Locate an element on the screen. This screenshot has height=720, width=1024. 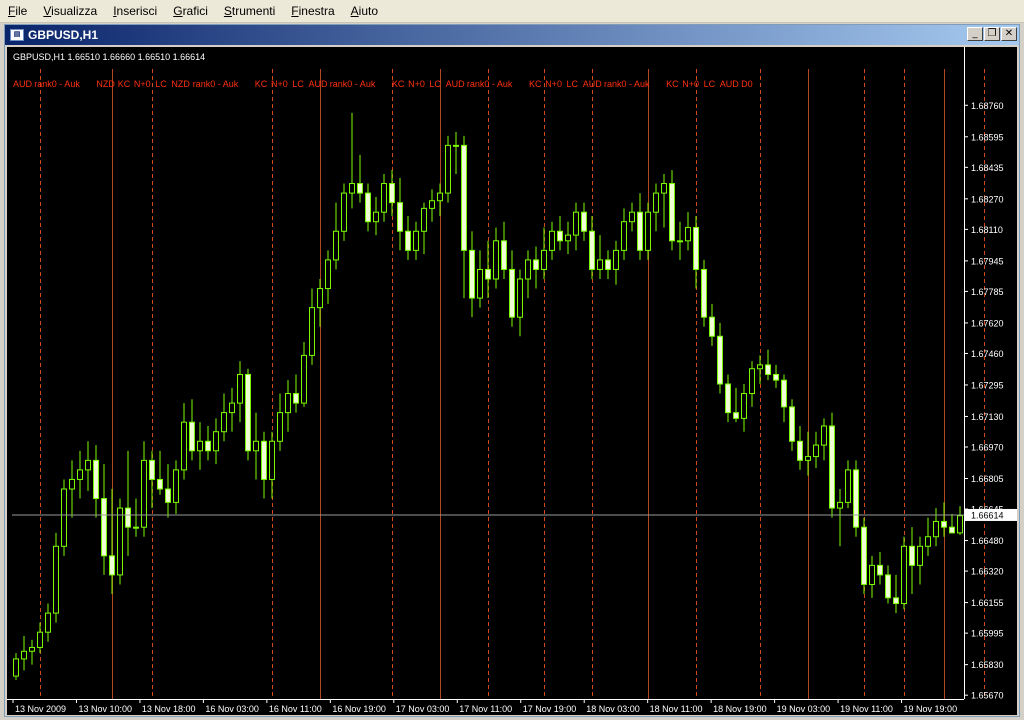
window-title: GBPUSD,H1 is located at coordinates (63, 35).